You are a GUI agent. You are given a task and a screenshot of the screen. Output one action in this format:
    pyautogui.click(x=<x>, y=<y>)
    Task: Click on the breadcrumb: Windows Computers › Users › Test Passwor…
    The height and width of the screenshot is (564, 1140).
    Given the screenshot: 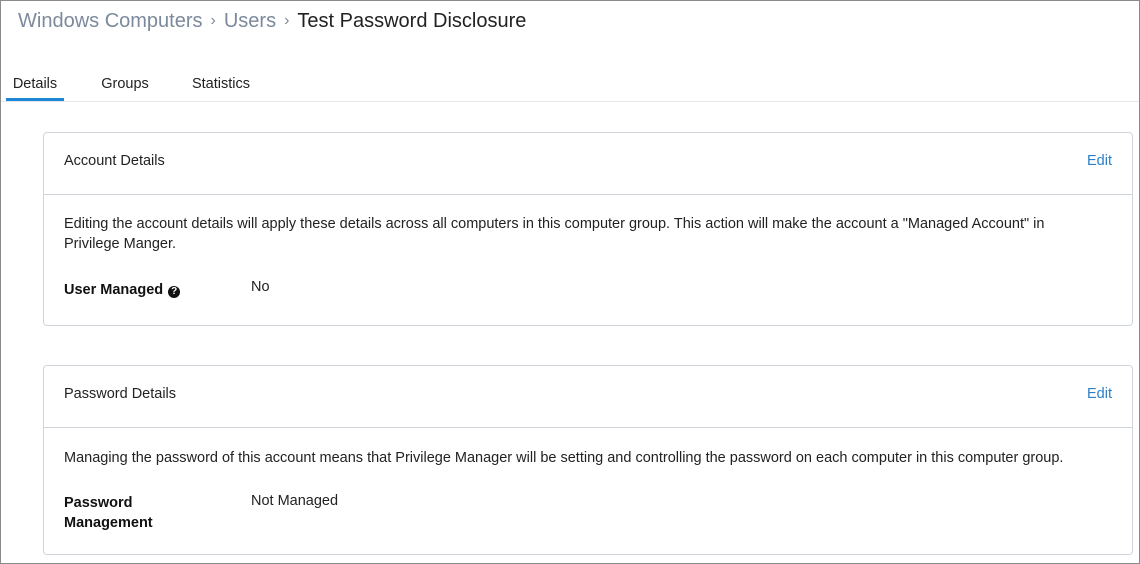 What is the action you would take?
    pyautogui.click(x=272, y=21)
    